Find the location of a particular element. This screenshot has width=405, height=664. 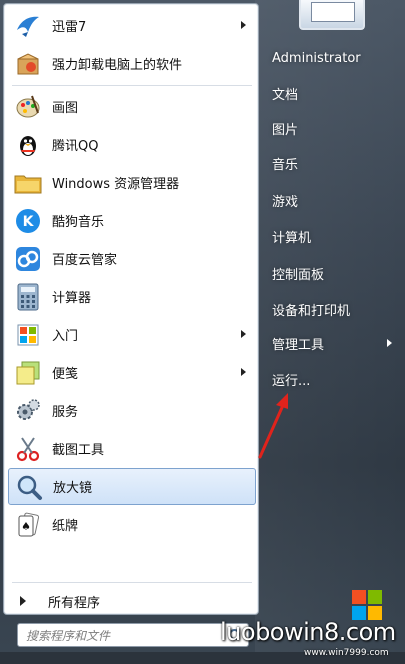

program-label: 纸牌 is located at coordinates (65, 526).